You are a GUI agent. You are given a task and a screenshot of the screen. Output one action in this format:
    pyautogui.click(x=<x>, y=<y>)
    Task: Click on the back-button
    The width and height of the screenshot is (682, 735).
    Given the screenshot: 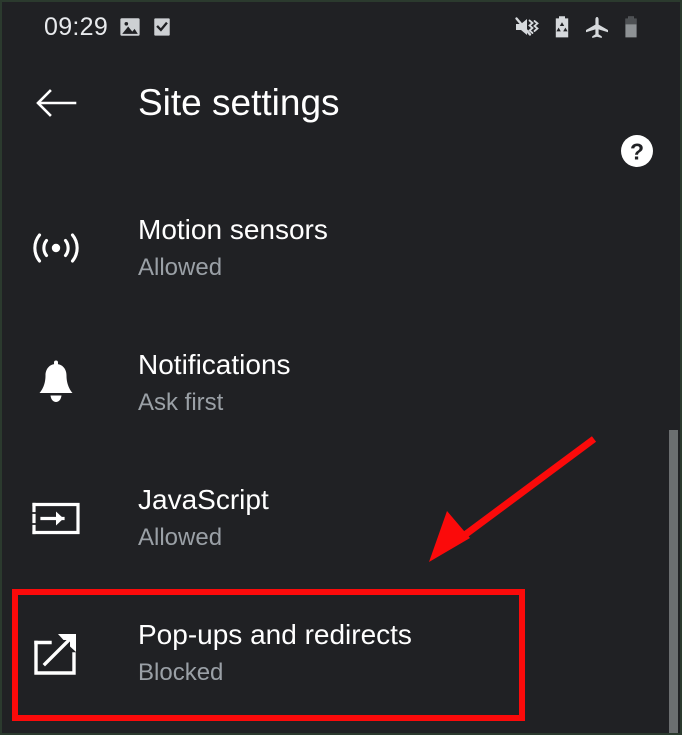 What is the action you would take?
    pyautogui.click(x=56, y=103)
    